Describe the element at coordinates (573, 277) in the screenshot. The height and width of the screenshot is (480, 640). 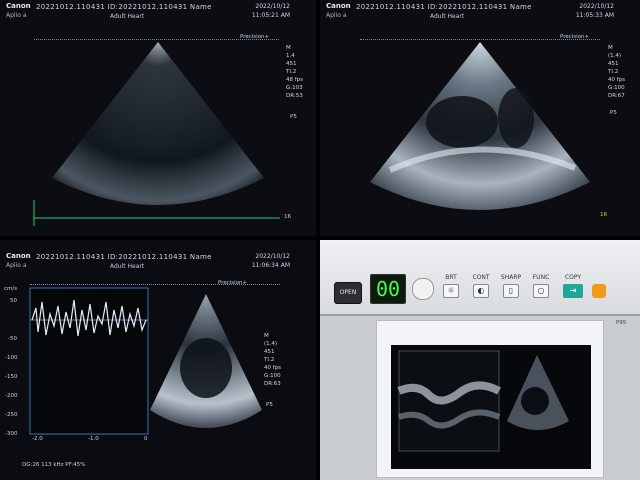
I see `copy-label: COPY` at that location.